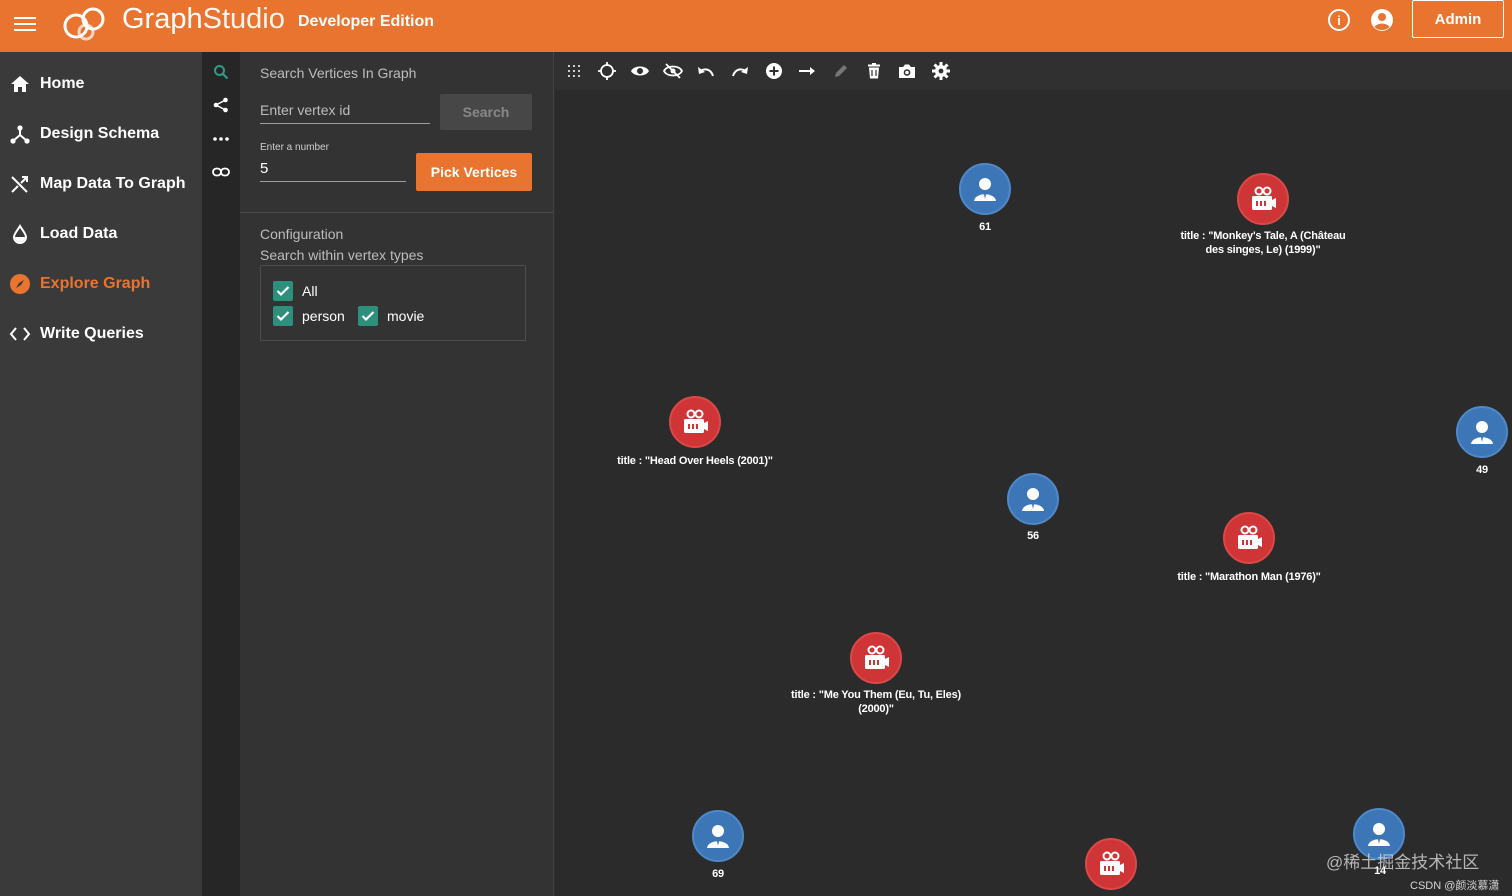 This screenshot has height=896, width=1512. I want to click on vertex-type-filter: All person movie, so click(393, 303).